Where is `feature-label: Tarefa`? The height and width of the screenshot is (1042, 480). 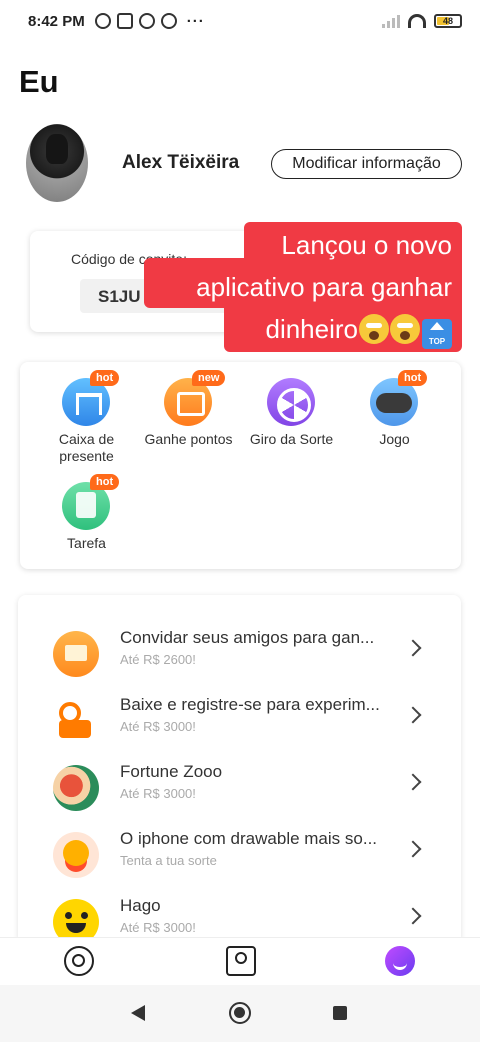 feature-label: Tarefa is located at coordinates (86, 543).